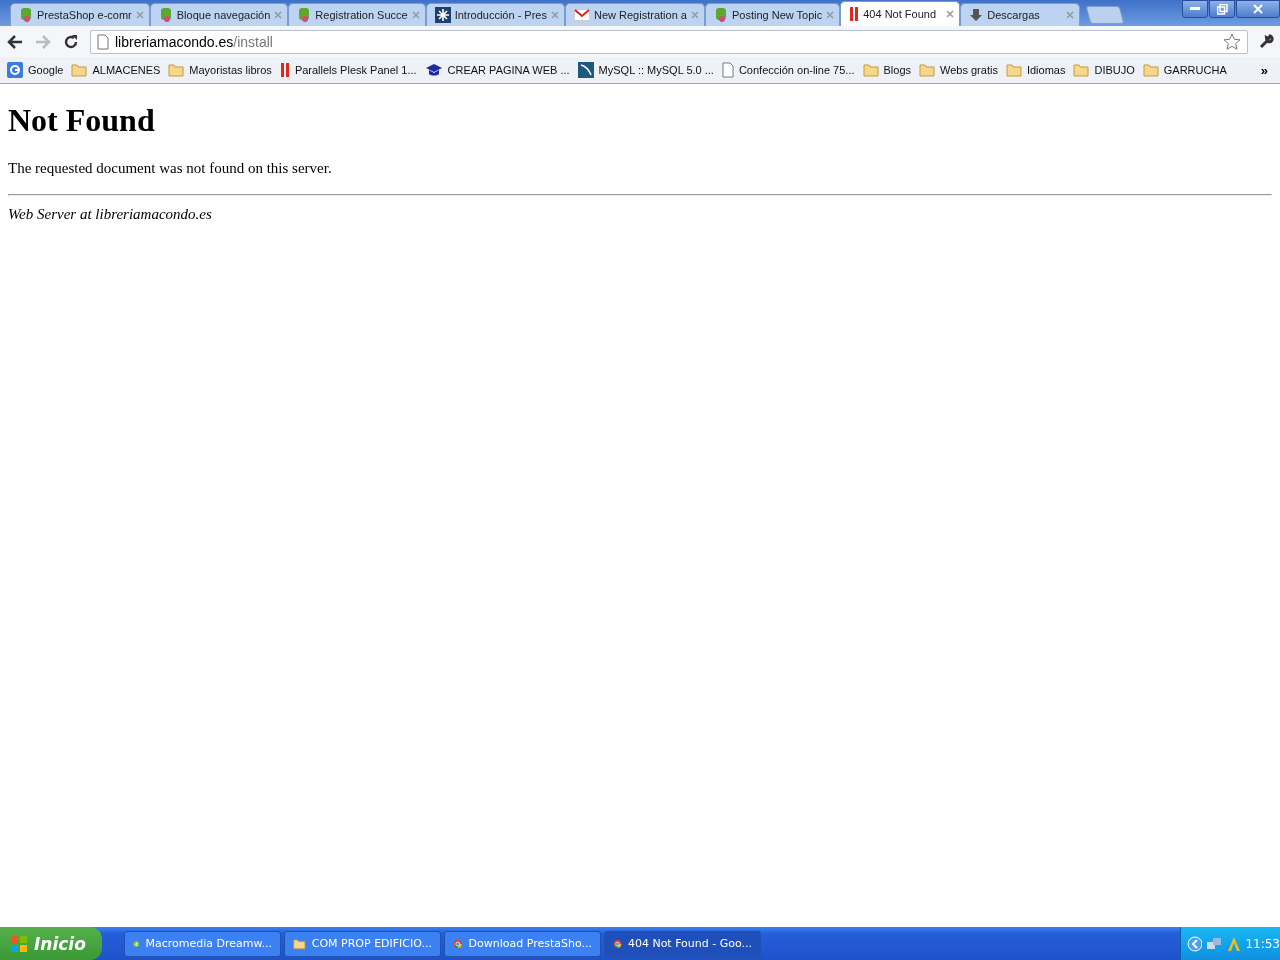 The width and height of the screenshot is (1280, 960). I want to click on overflow-button: », so click(1264, 70).